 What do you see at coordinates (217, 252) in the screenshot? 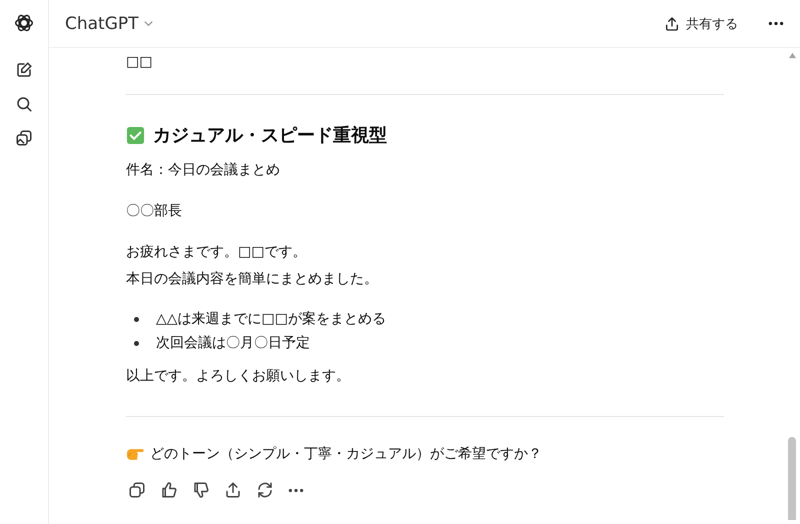
I see `message-text: お疲れさまです。□□です。` at bounding box center [217, 252].